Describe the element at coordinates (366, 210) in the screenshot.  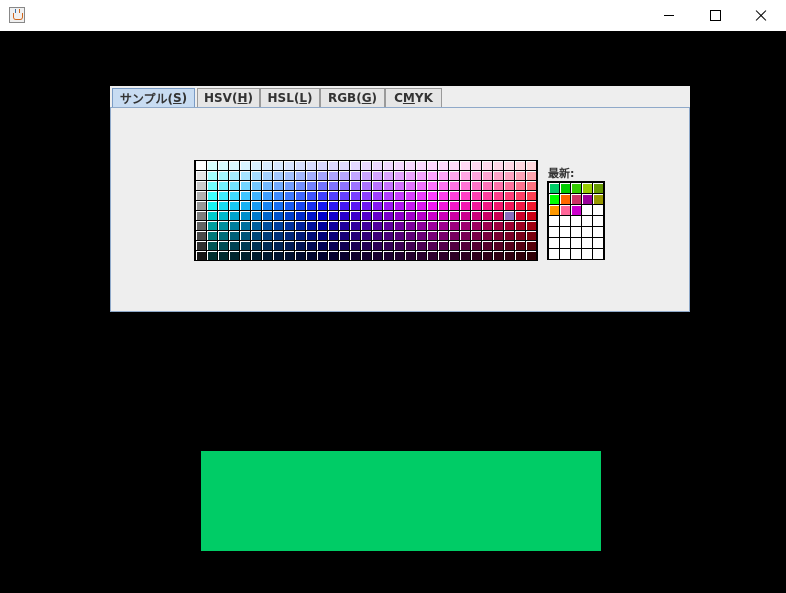
I see `swatch-grid` at that location.